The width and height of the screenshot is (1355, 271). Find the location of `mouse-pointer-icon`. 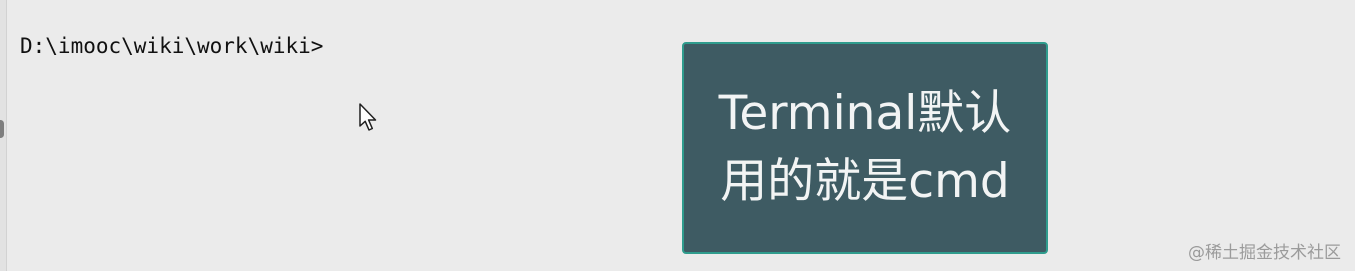

mouse-pointer-icon is located at coordinates (368, 117).